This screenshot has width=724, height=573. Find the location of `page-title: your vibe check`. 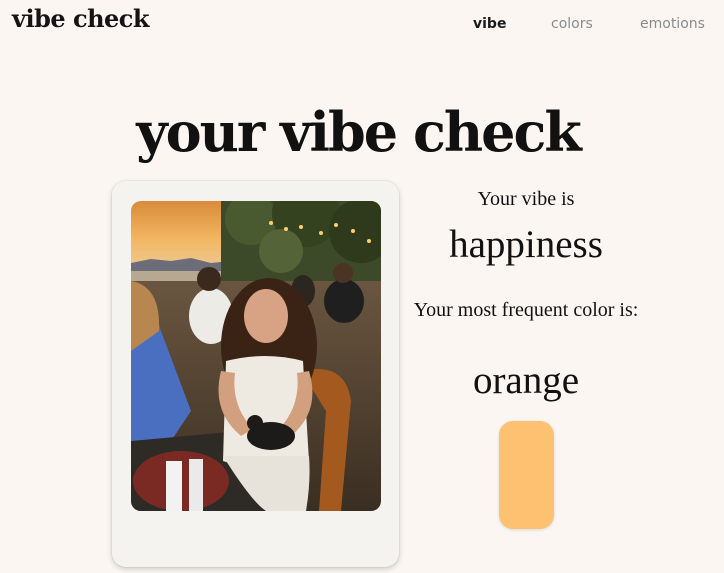

page-title: your vibe check is located at coordinates (359, 132).